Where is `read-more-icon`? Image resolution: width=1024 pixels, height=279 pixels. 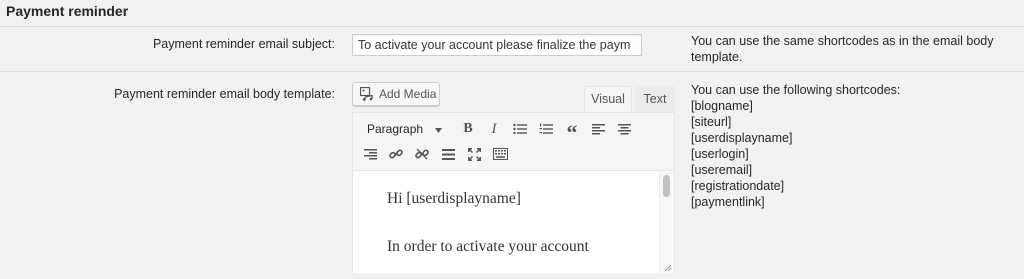 read-more-icon is located at coordinates (448, 154).